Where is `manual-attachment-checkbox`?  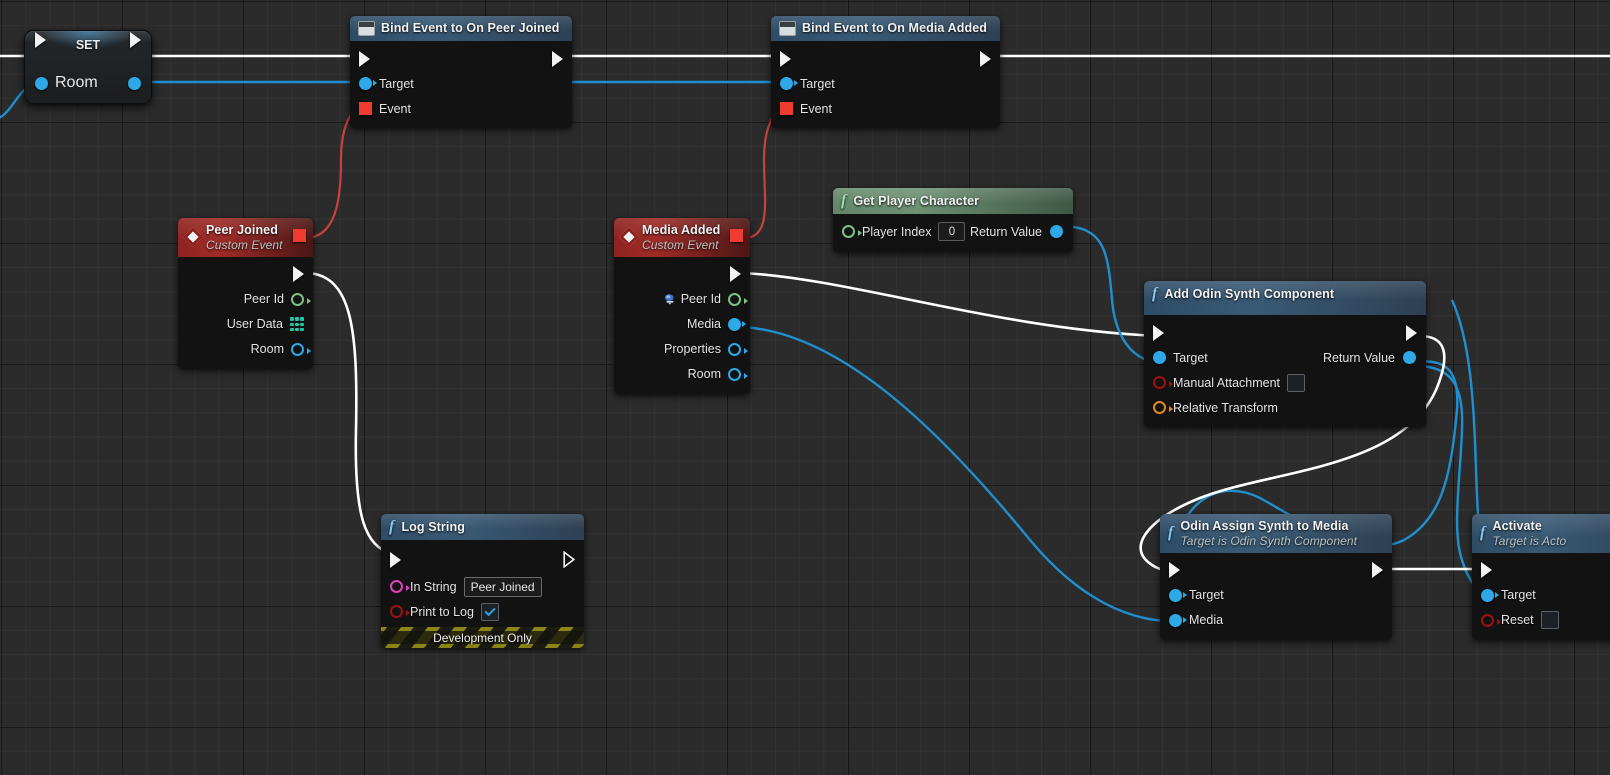
manual-attachment-checkbox is located at coordinates (1296, 382).